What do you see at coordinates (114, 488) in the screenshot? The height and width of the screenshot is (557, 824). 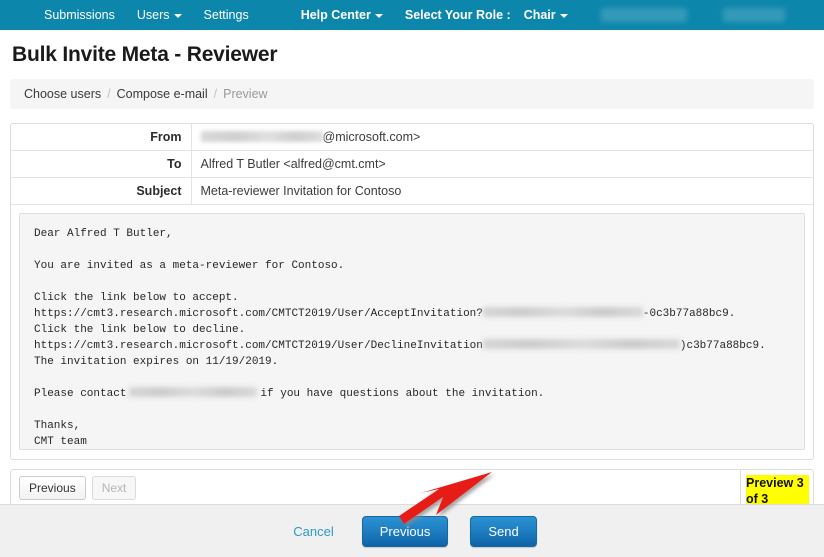 I see `pager-next-button: Next` at bounding box center [114, 488].